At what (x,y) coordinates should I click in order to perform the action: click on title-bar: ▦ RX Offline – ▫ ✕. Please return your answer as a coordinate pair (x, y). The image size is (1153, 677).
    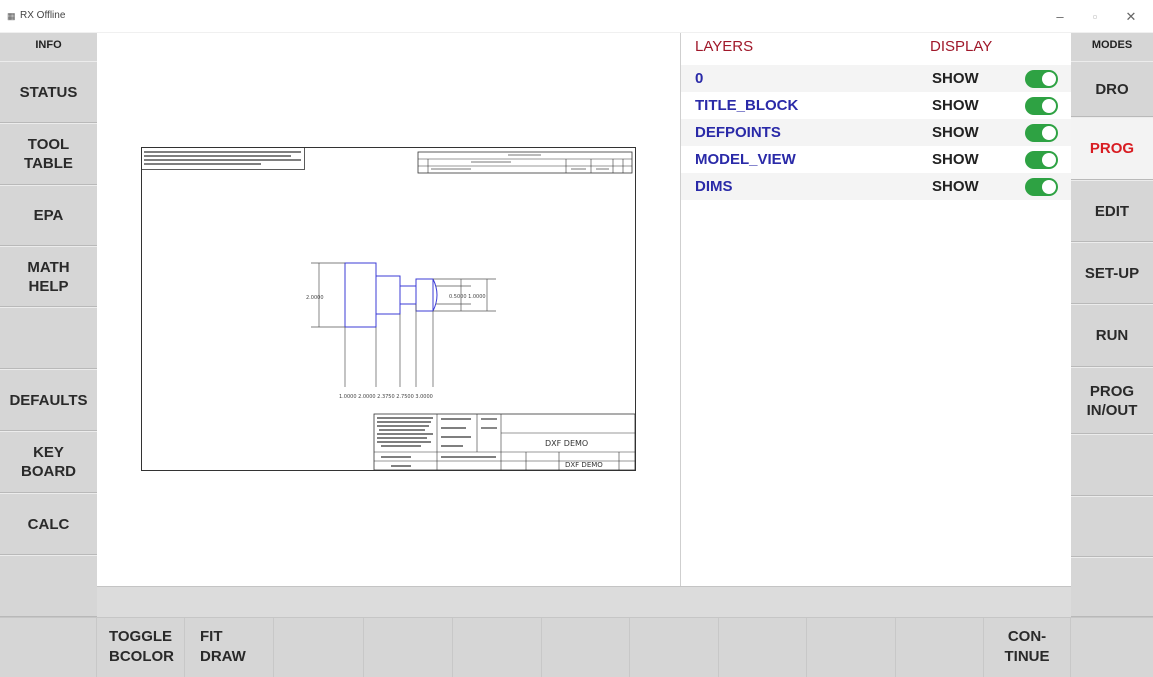
    Looking at the image, I should click on (576, 16).